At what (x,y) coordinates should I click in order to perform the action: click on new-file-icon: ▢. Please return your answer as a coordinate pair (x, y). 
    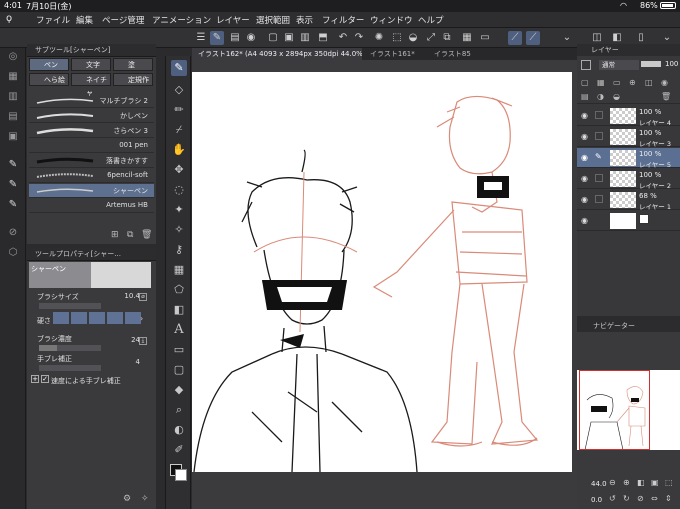
    Looking at the image, I should click on (273, 38).